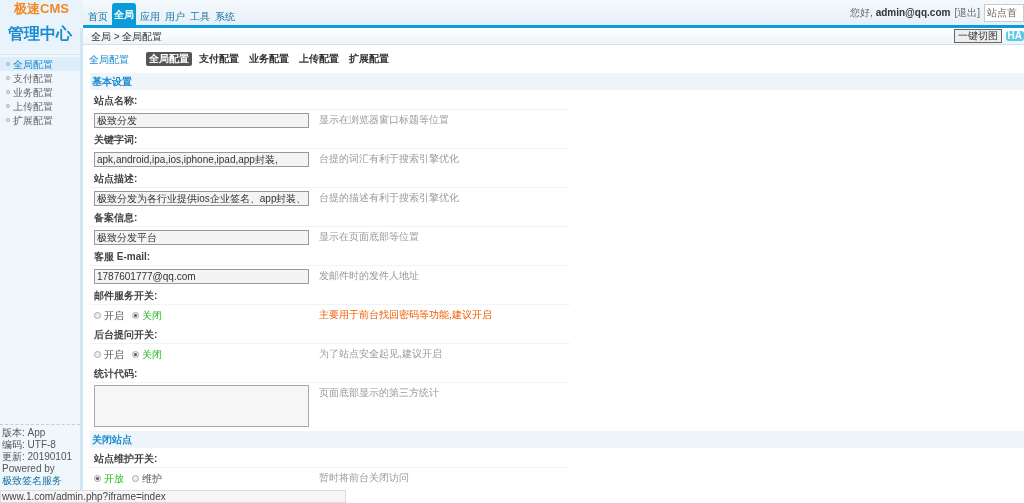 This screenshot has width=1024, height=503. I want to click on page-title: 全局配置, so click(109, 59).